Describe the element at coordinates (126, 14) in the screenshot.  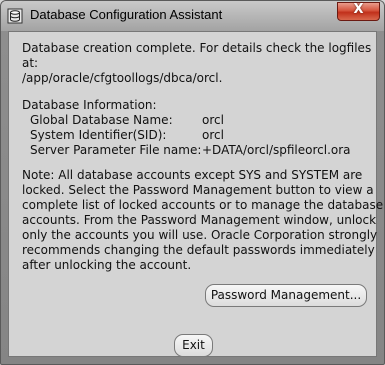
I see `window-title: Database Configuration Assistant` at that location.